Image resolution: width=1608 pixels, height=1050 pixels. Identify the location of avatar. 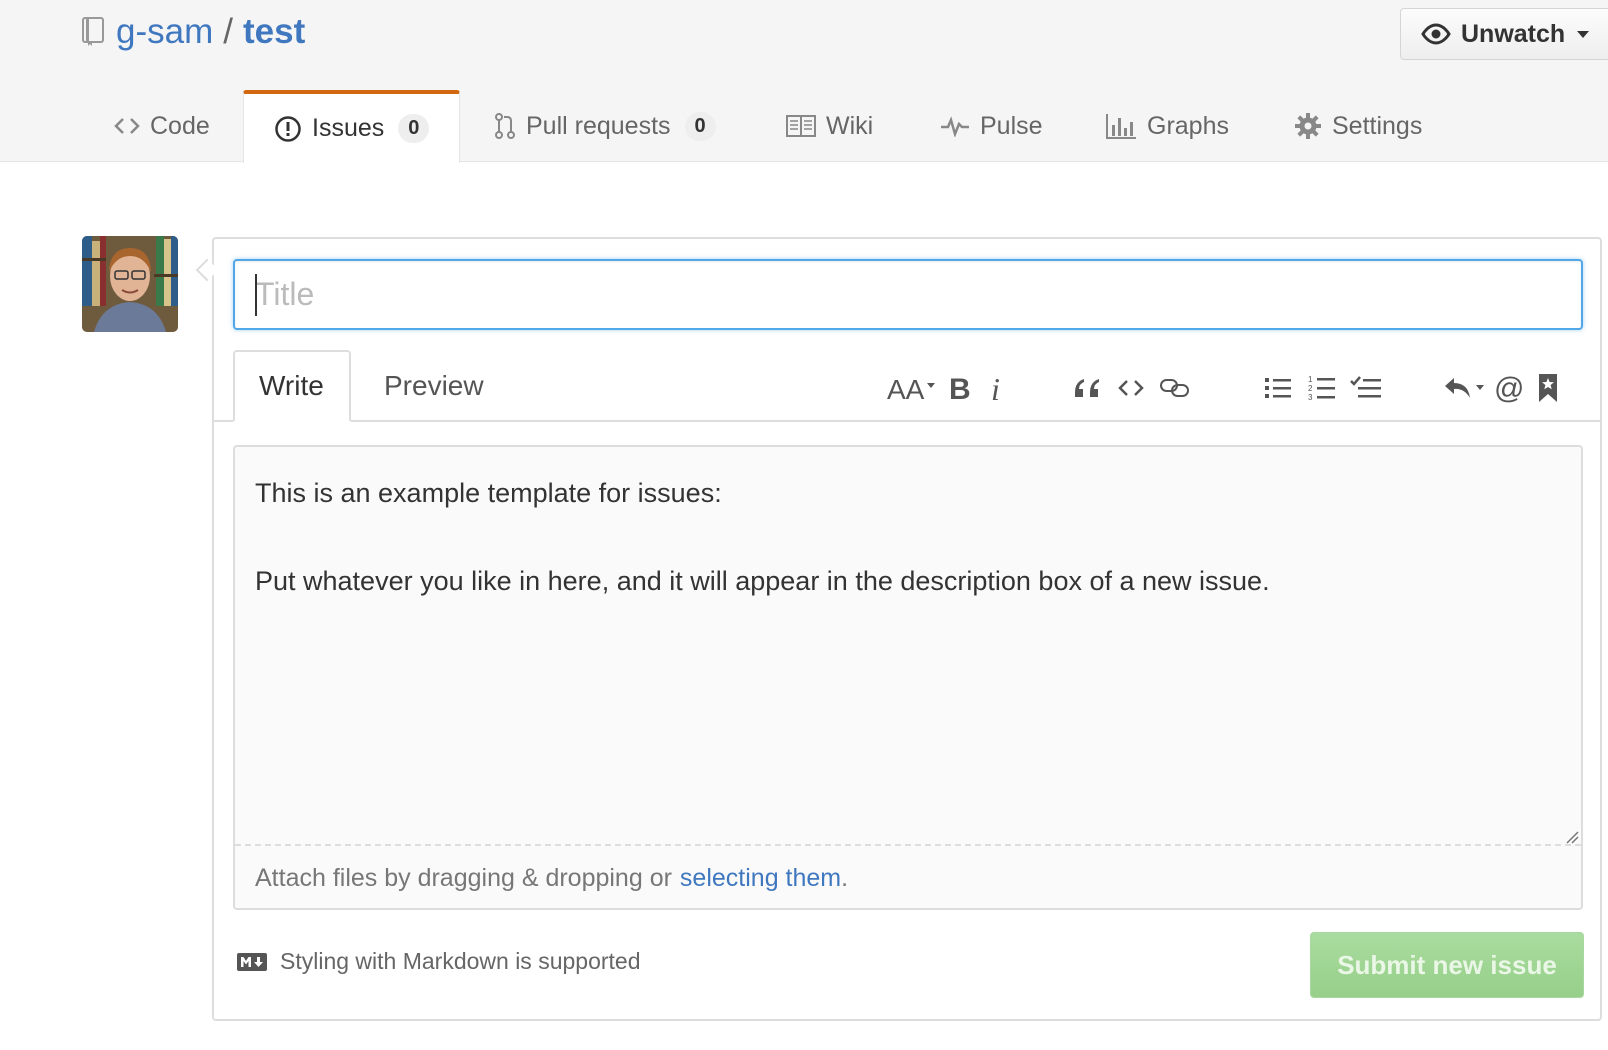
(130, 284).